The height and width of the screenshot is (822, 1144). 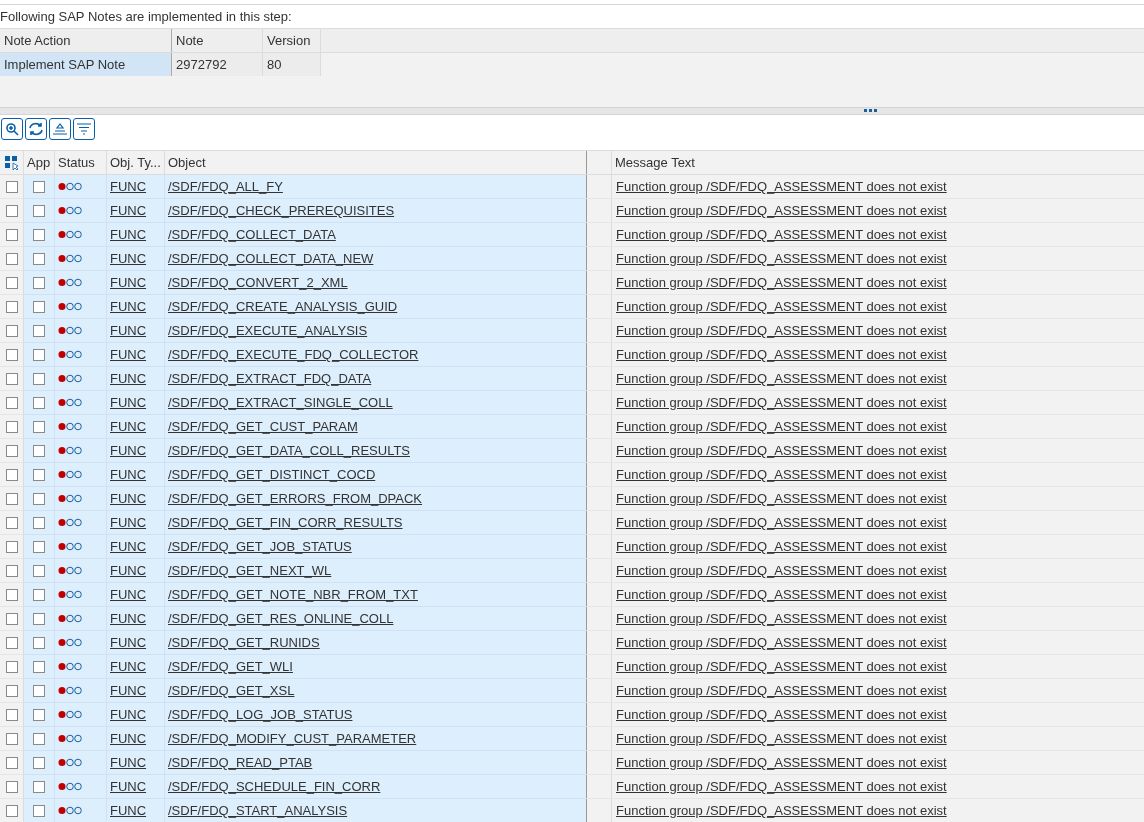 I want to click on object-link: /SDF/FDQ_COLLECT_DATA_NEW, so click(x=271, y=258).